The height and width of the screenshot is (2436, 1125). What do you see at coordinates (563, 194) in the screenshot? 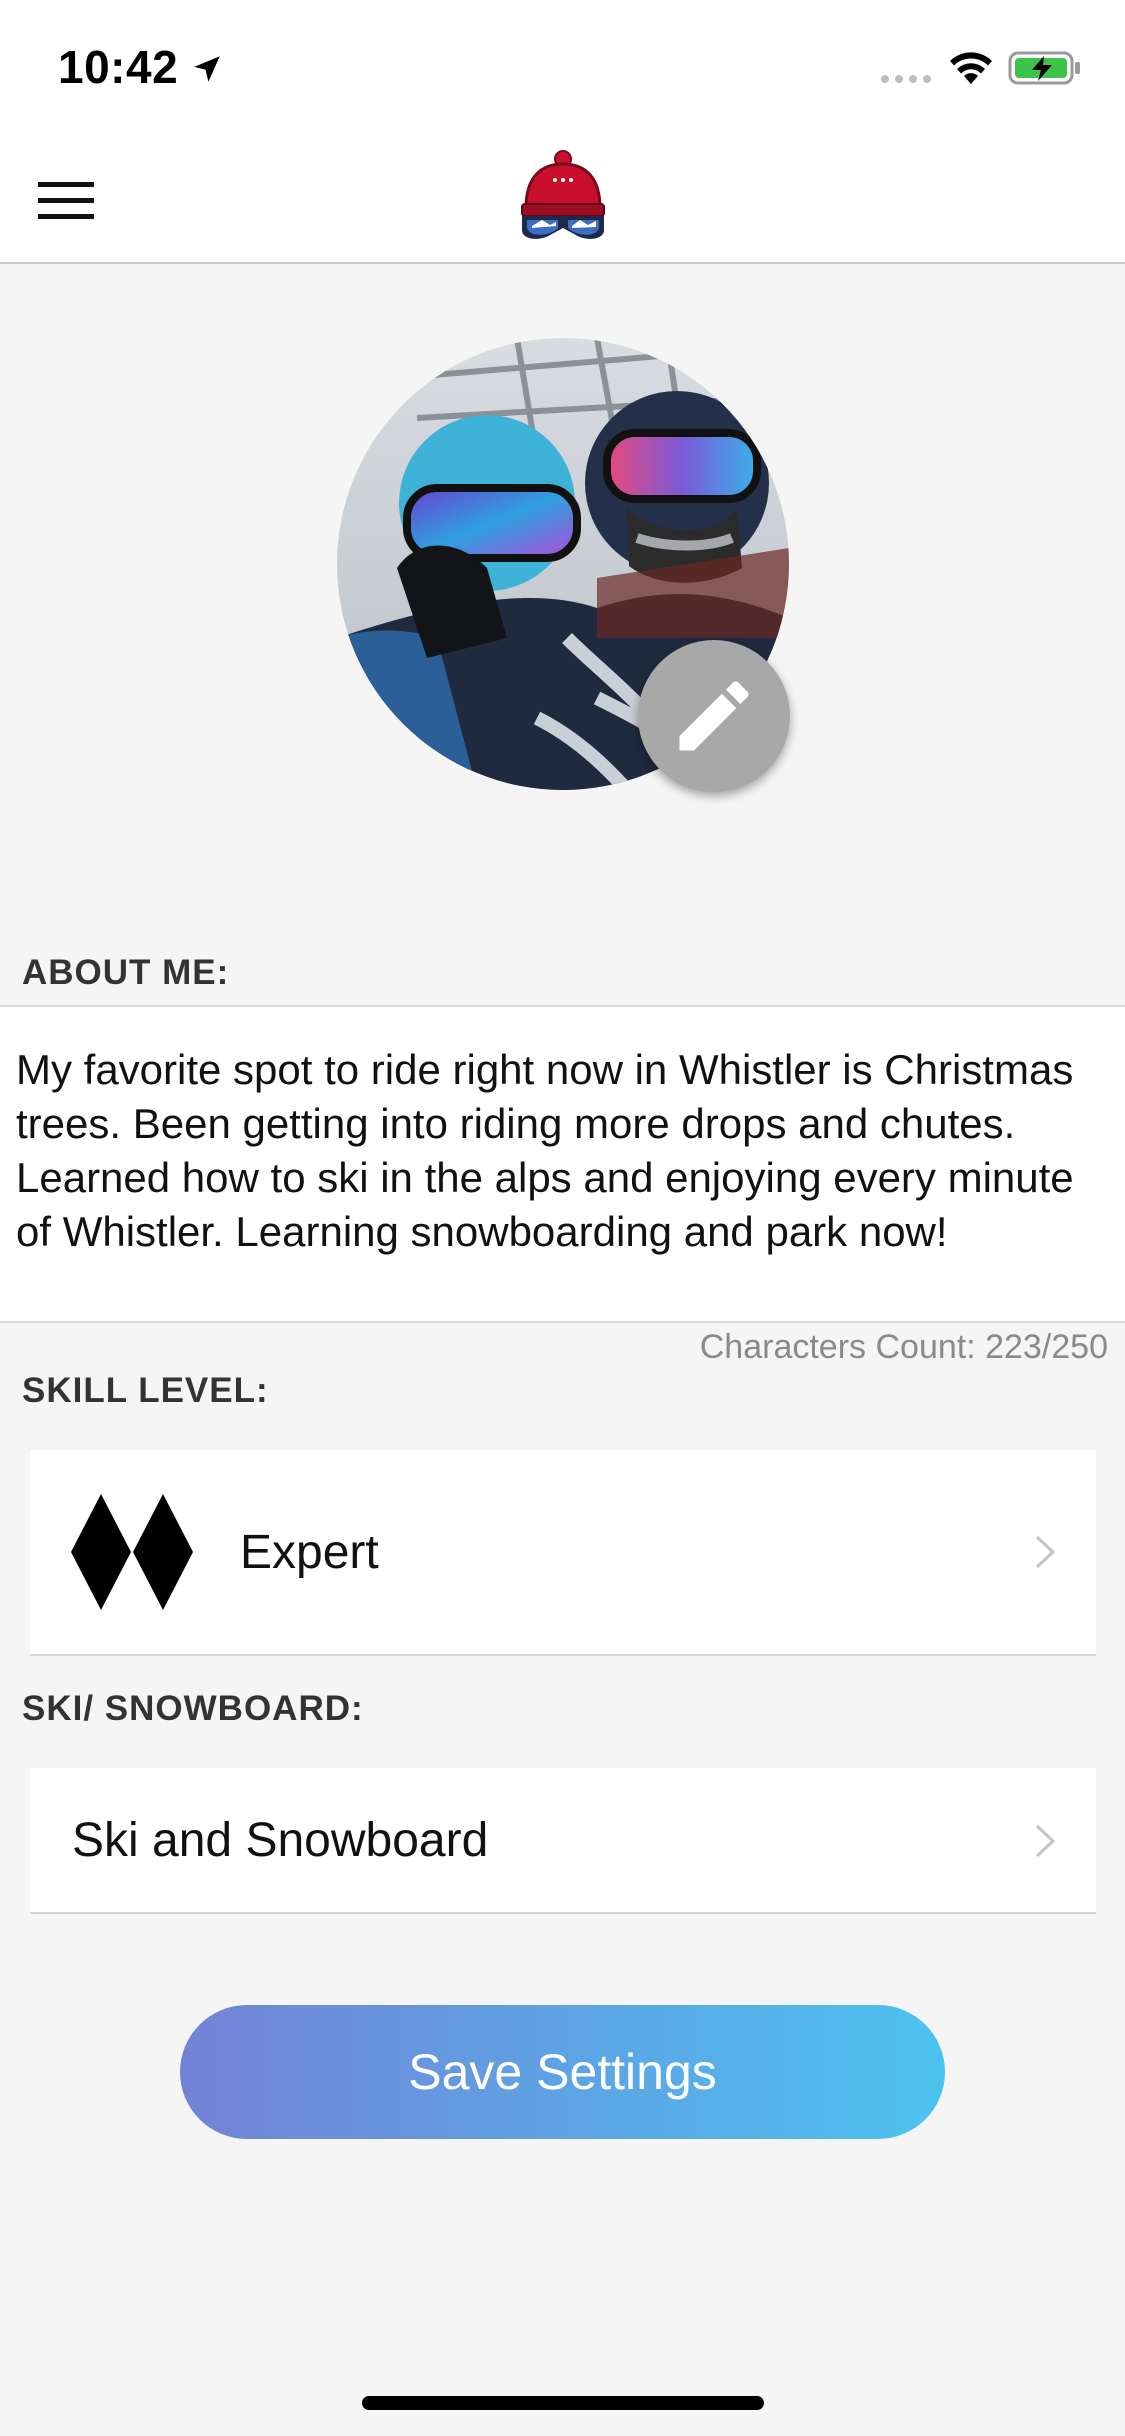
I see `app-logo-icon` at bounding box center [563, 194].